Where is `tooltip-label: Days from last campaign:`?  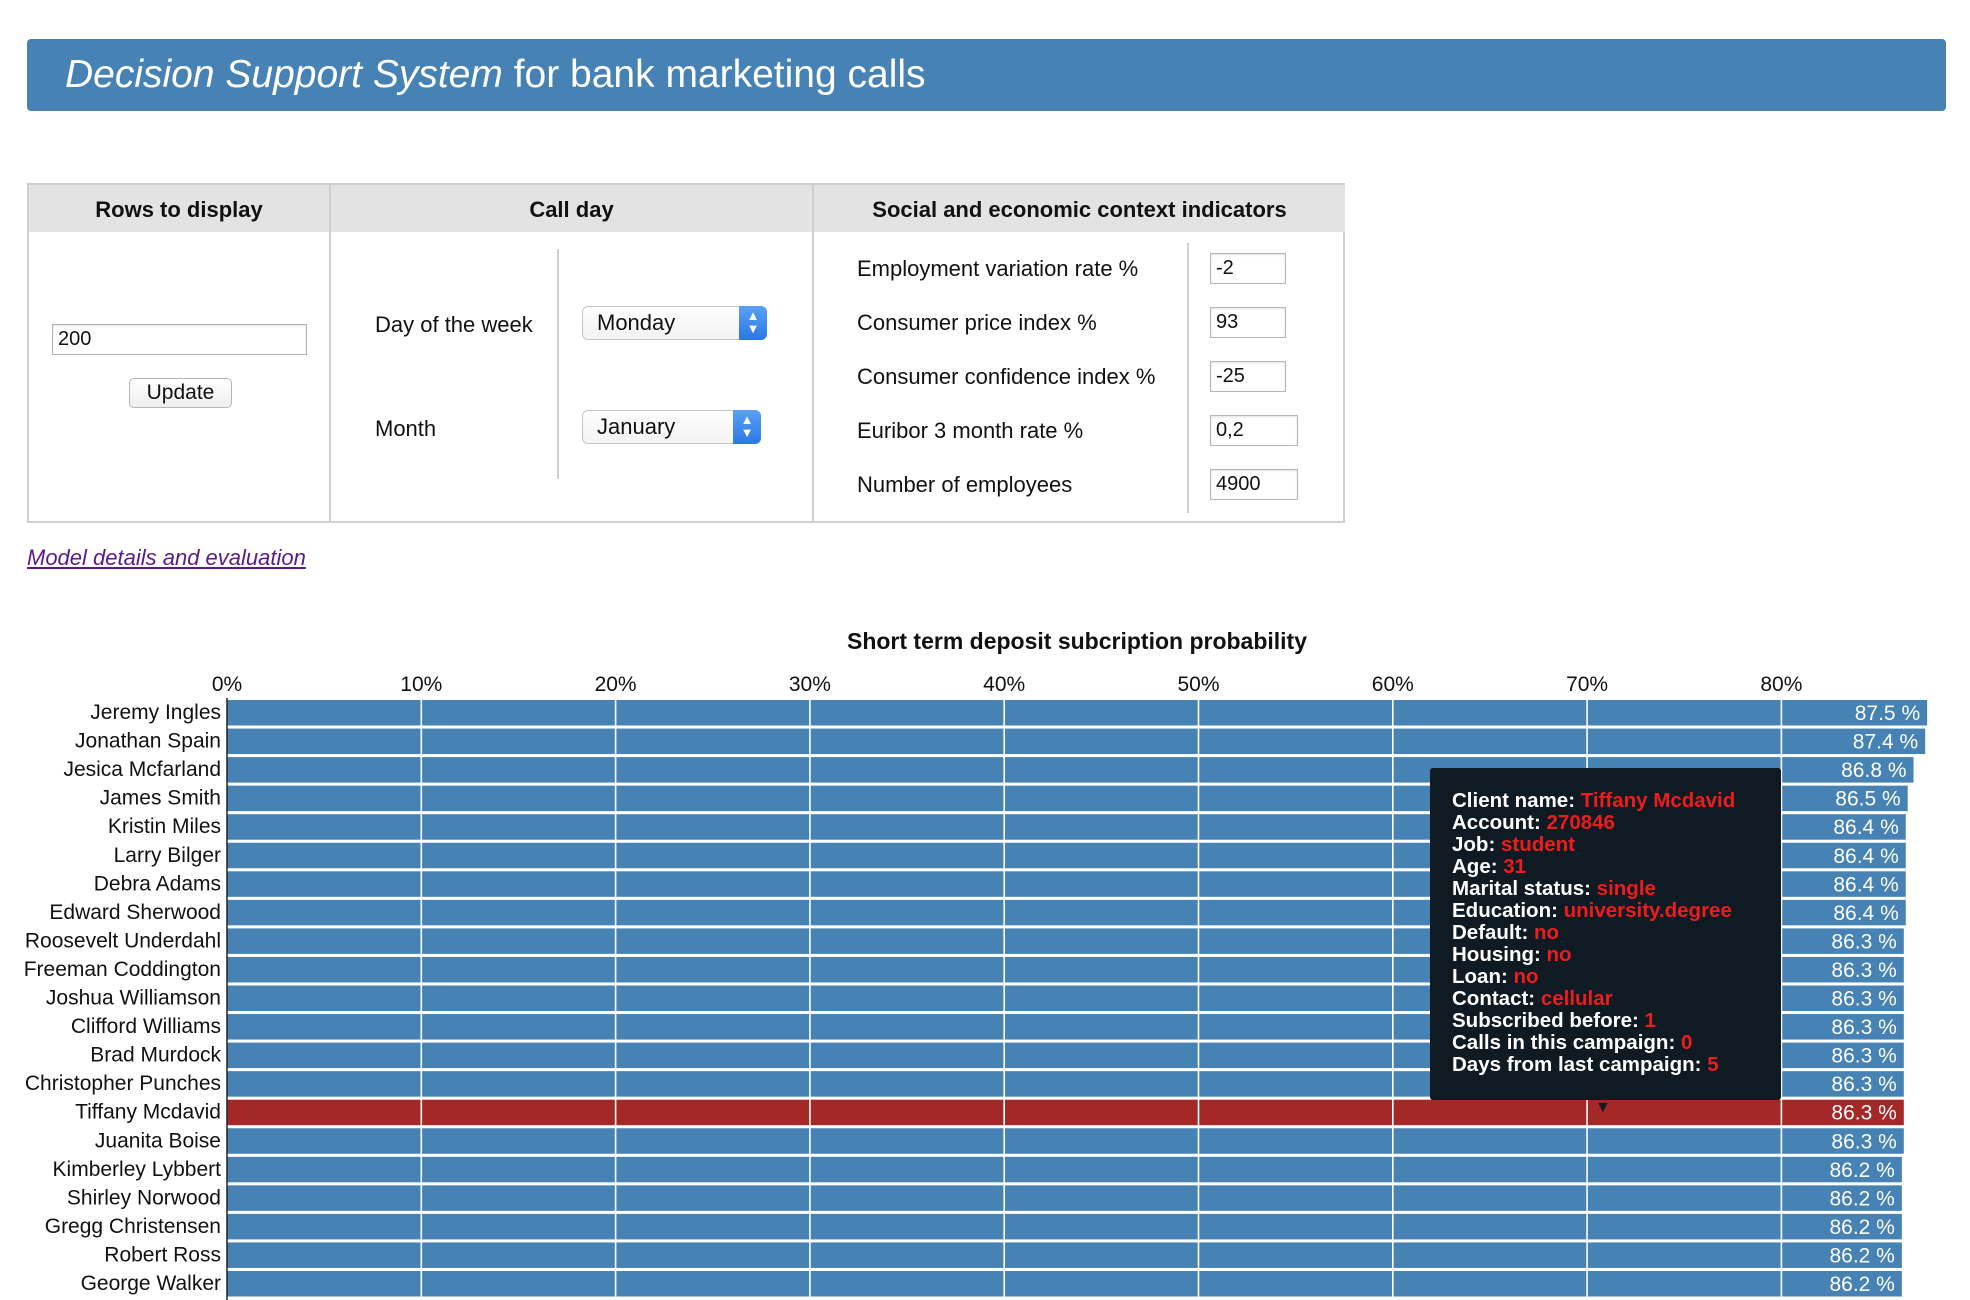
tooltip-label: Days from last campaign: is located at coordinates (1580, 1064).